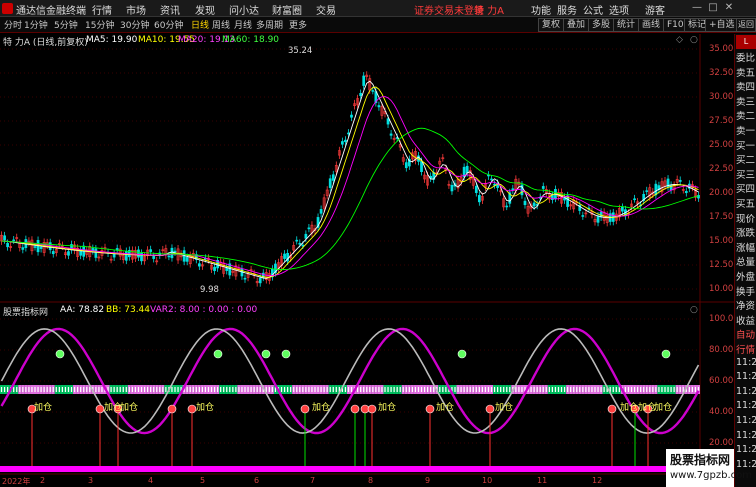 Image resolution: width=756 pixels, height=487 pixels. Describe the element at coordinates (136, 9) in the screenshot. I see `menu-market: 市场` at that location.